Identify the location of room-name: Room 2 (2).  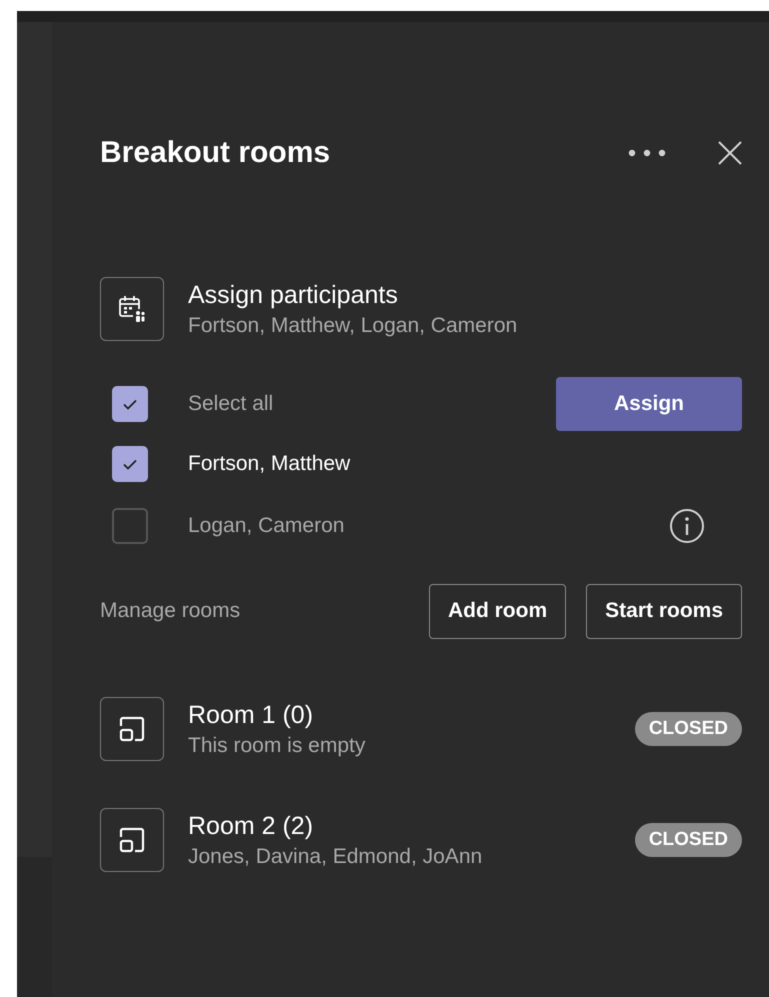
(251, 826).